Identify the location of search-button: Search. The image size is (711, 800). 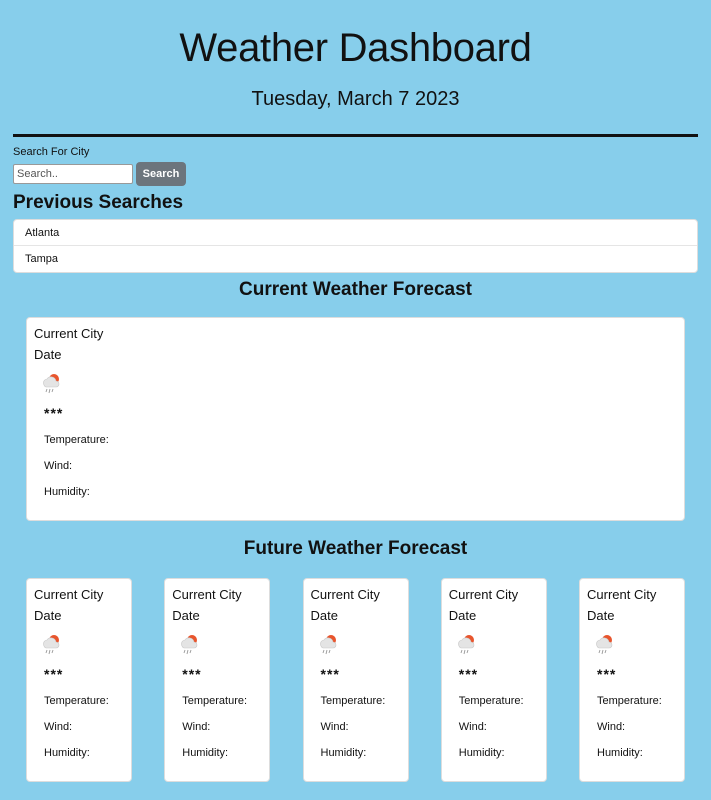
(161, 174).